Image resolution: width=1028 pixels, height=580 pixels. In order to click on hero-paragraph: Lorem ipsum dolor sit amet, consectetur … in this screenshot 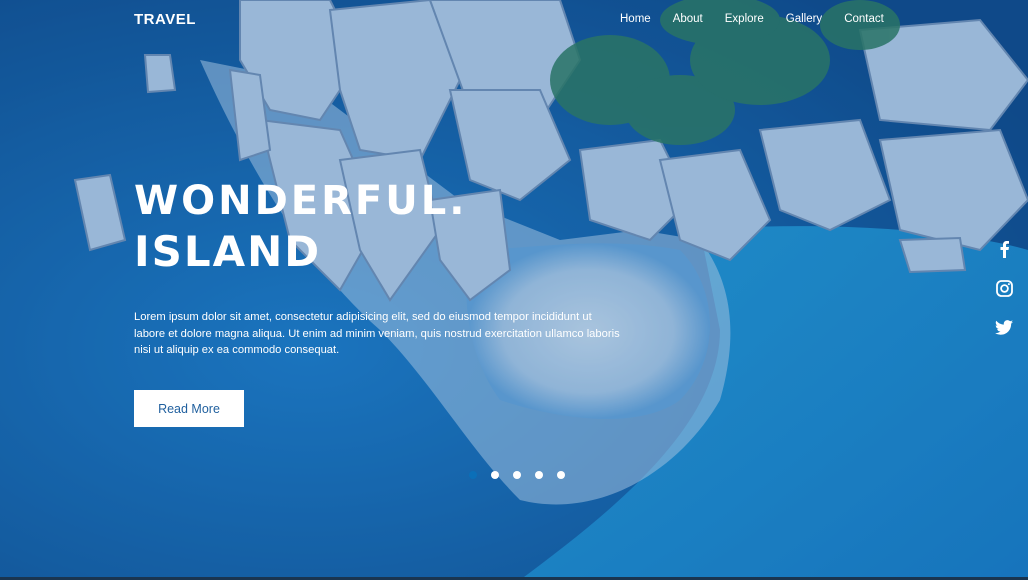, I will do `click(406, 334)`.